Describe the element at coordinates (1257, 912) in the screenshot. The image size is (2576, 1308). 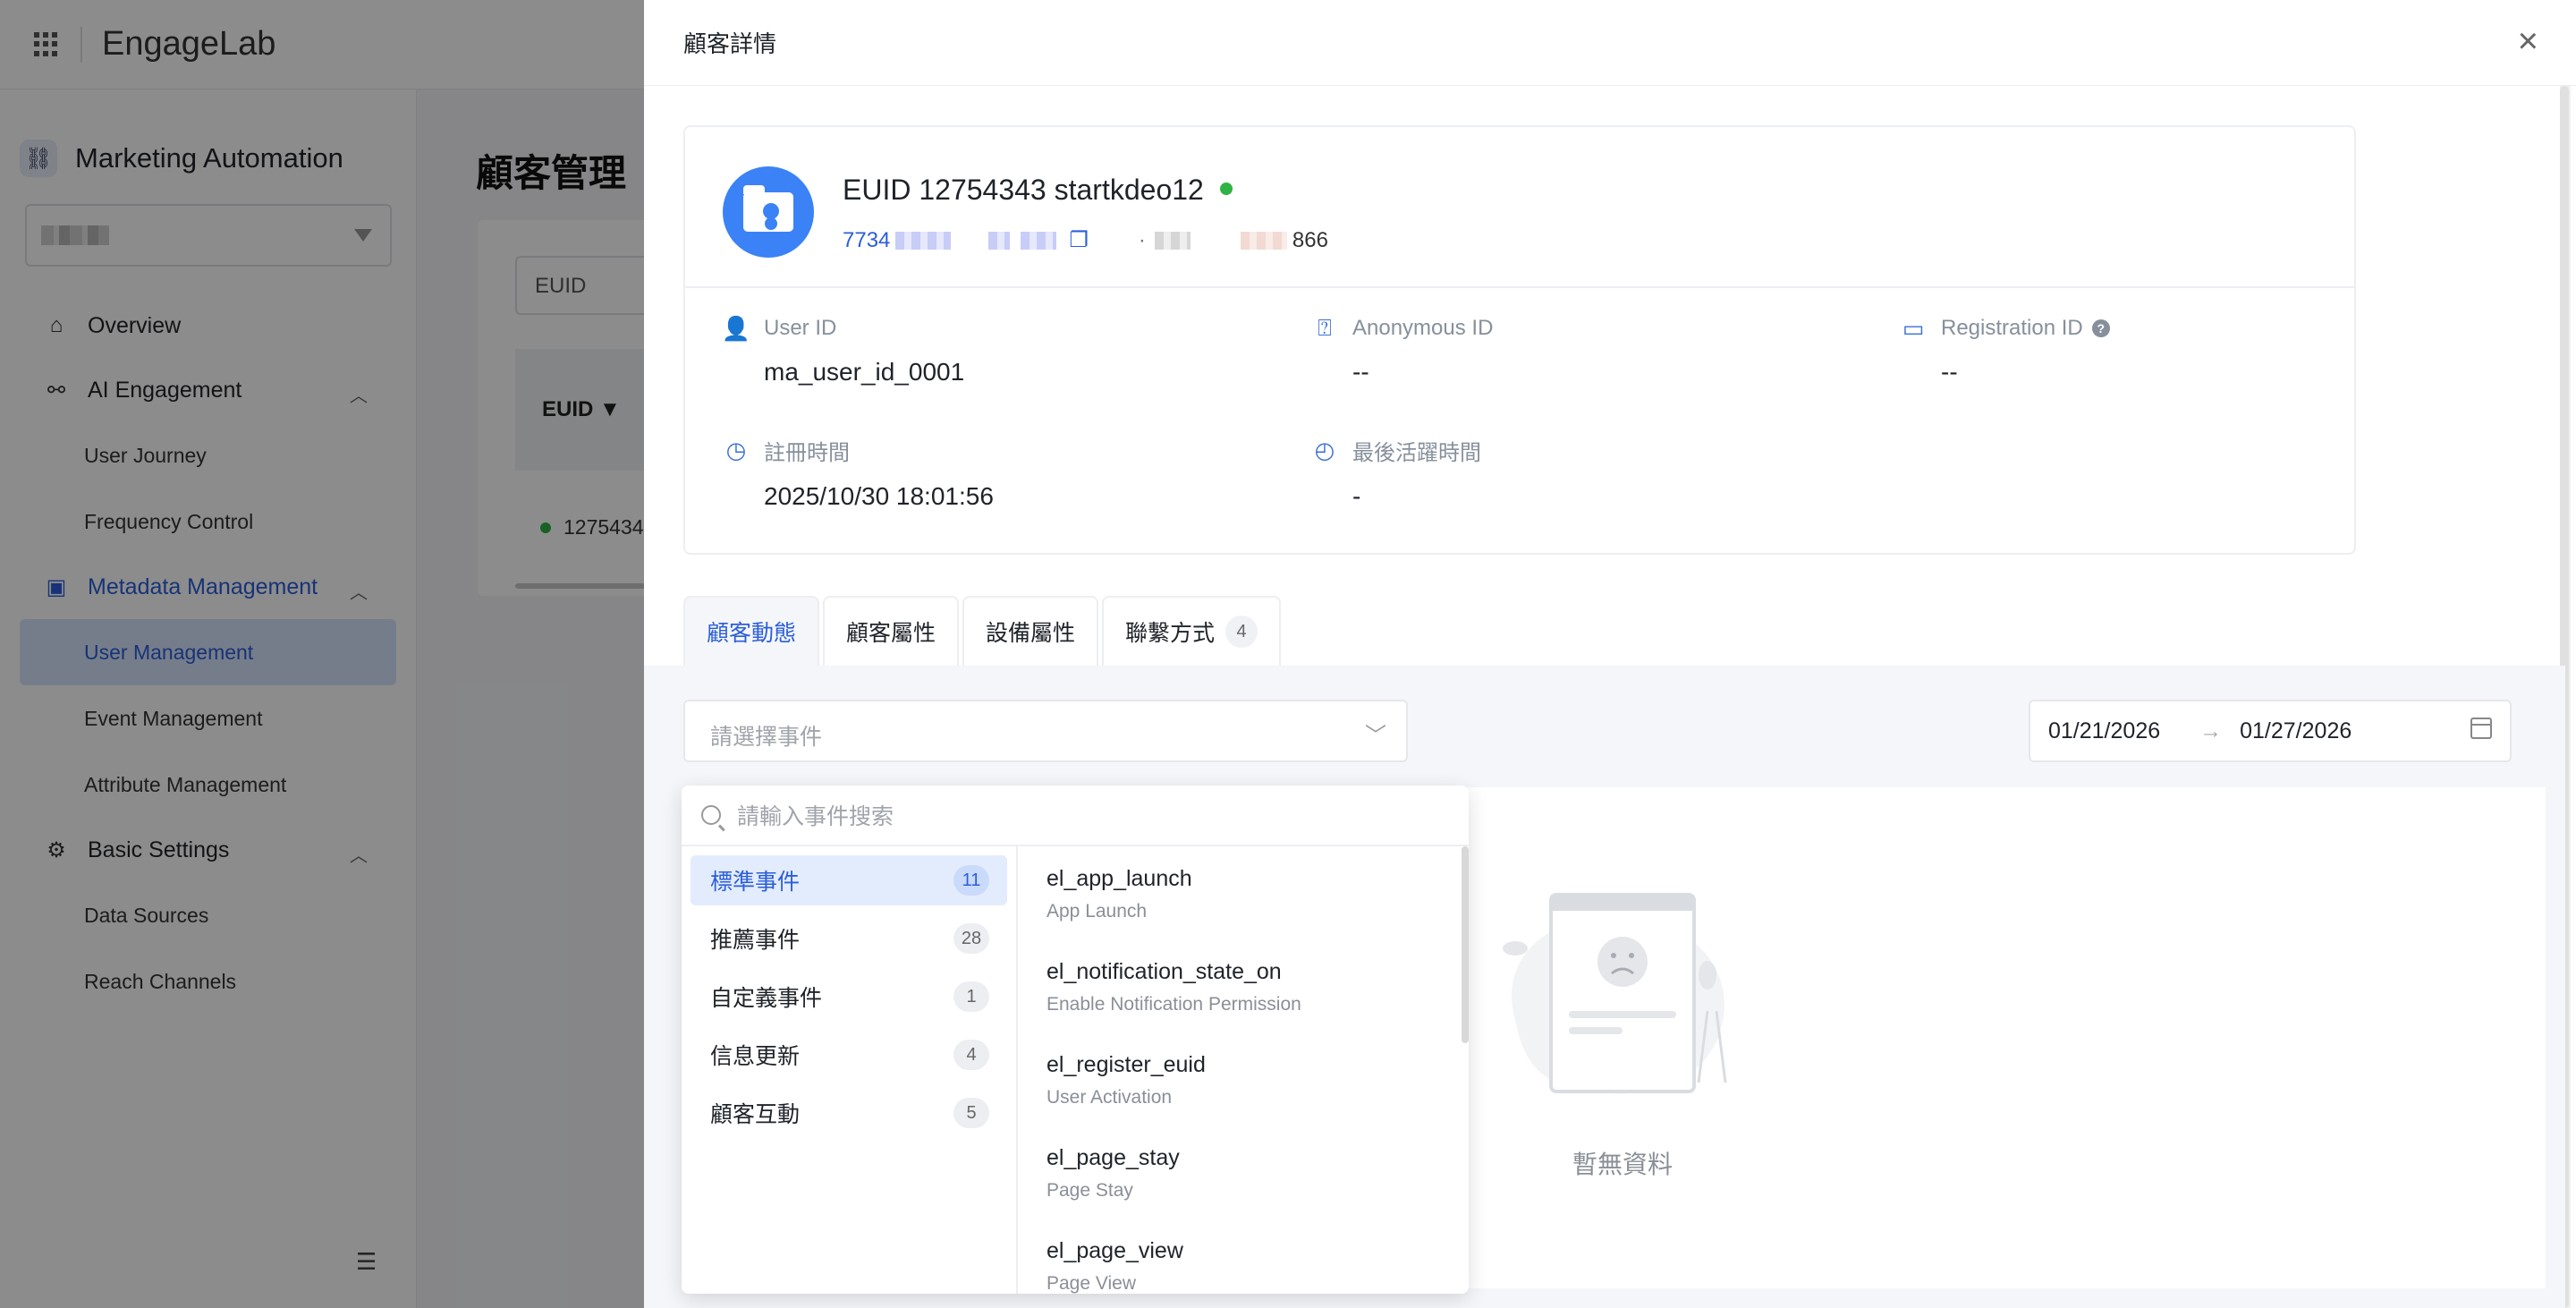
I see `event-option: el_app_launch App Launch` at that location.